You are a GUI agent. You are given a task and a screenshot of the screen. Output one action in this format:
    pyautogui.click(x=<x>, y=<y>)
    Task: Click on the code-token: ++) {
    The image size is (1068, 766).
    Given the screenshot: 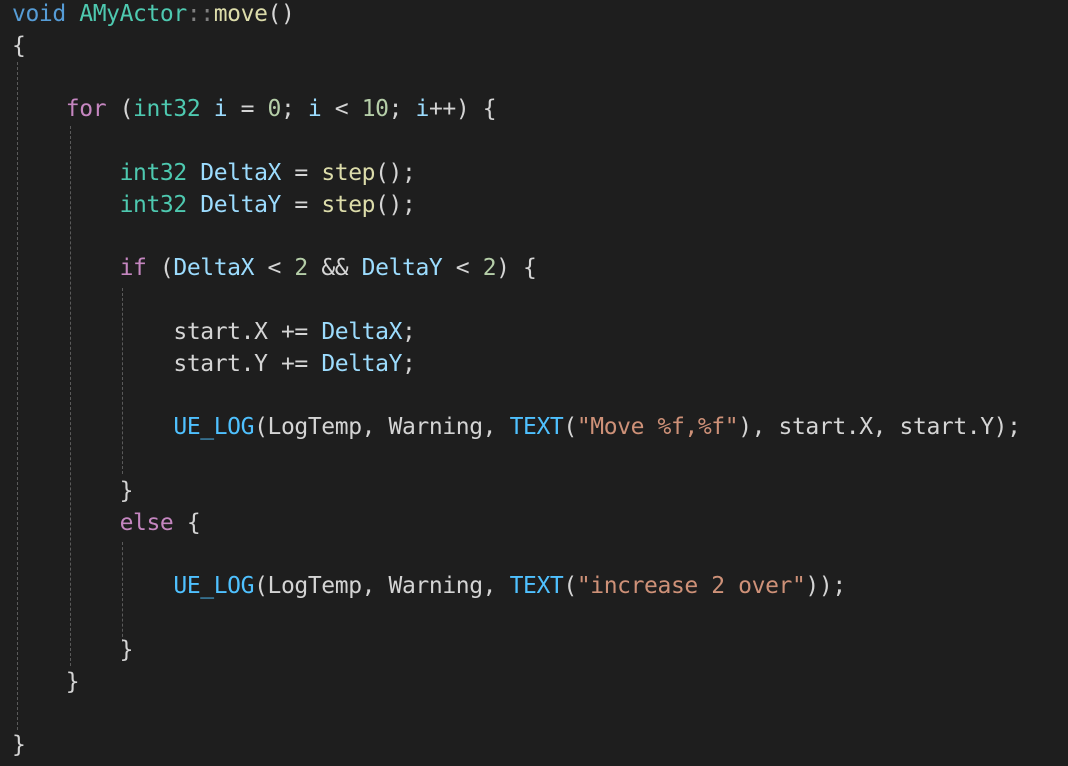 What is the action you would take?
    pyautogui.click(x=462, y=109)
    